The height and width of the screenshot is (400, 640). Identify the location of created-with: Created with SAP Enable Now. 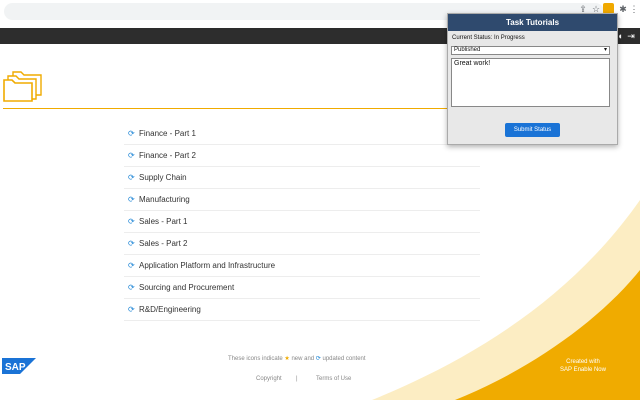
(583, 366).